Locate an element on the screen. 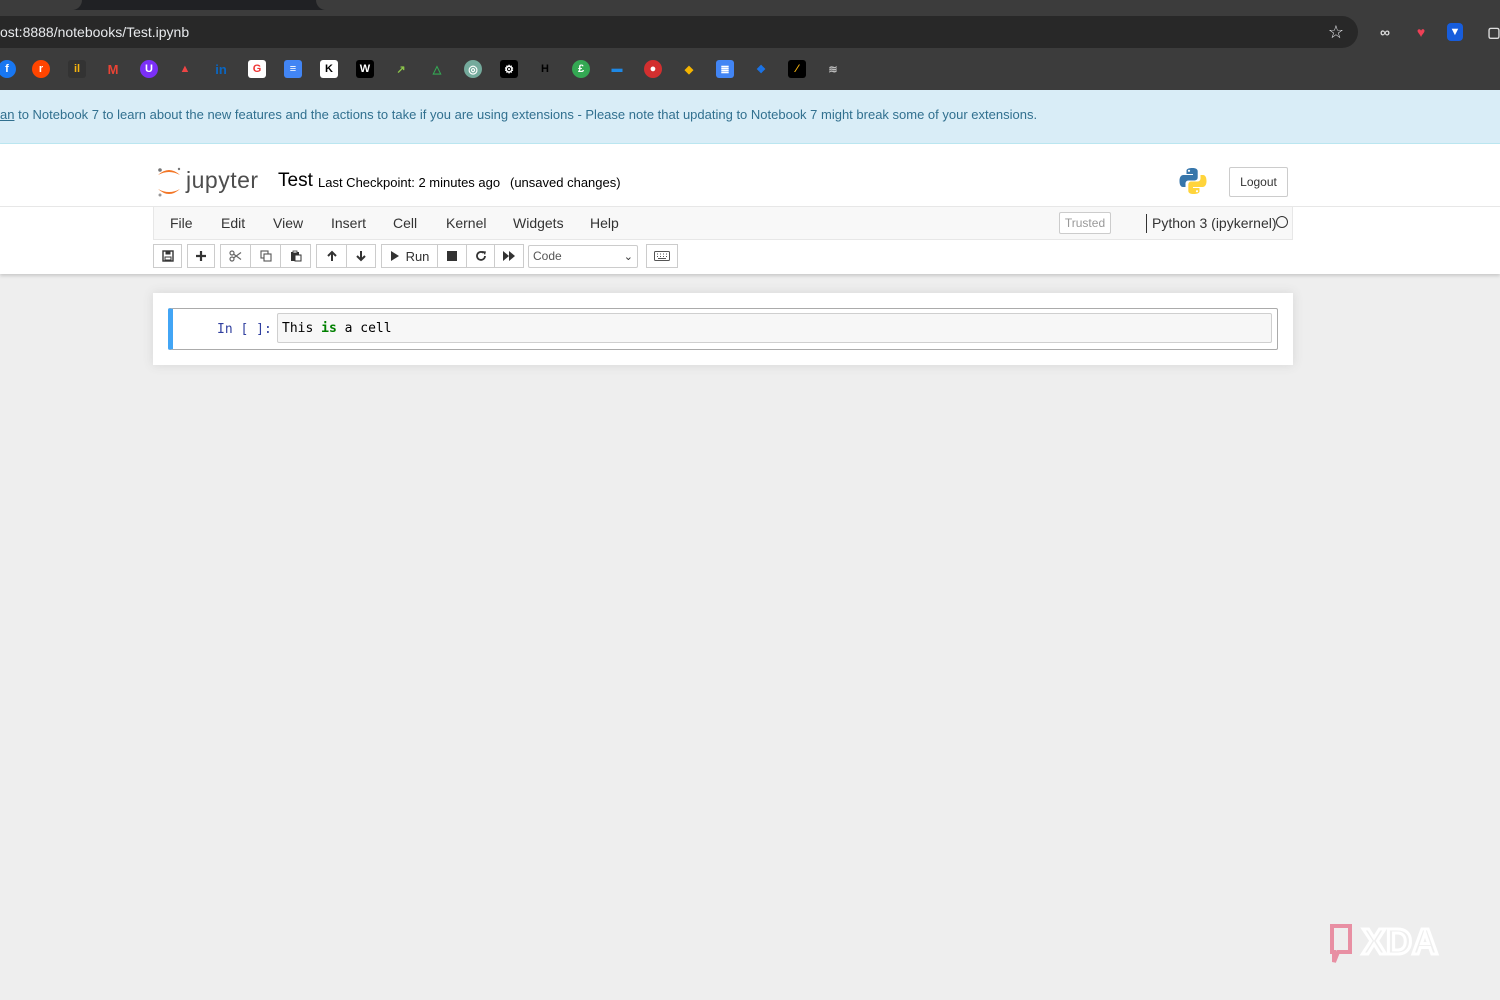 The width and height of the screenshot is (1500, 1000). copy-icon is located at coordinates (265, 256).